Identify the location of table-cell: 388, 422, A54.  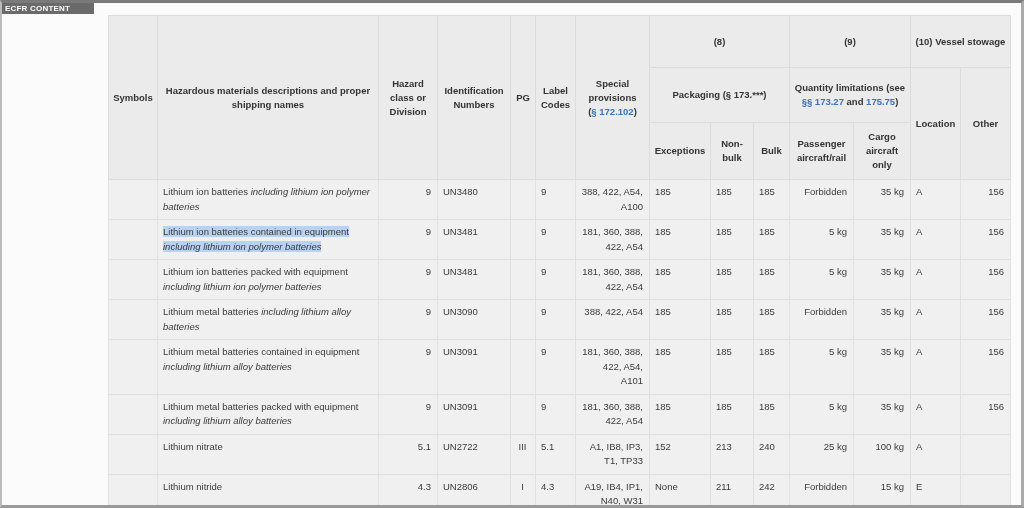
(612, 319).